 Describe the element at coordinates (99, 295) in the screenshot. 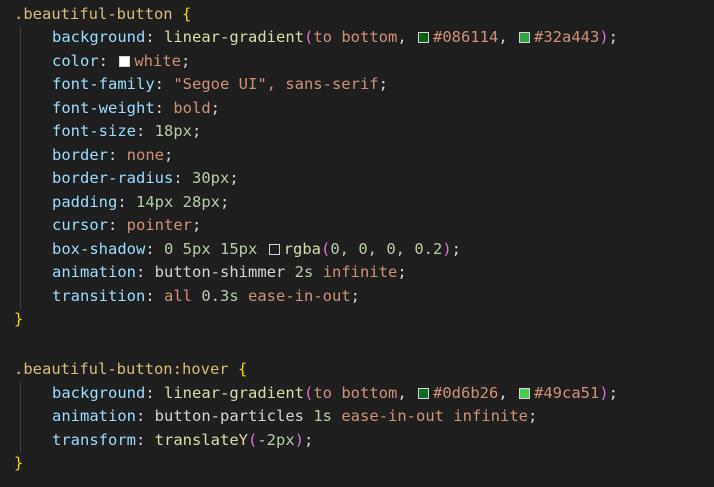

I see `css-property: transition` at that location.